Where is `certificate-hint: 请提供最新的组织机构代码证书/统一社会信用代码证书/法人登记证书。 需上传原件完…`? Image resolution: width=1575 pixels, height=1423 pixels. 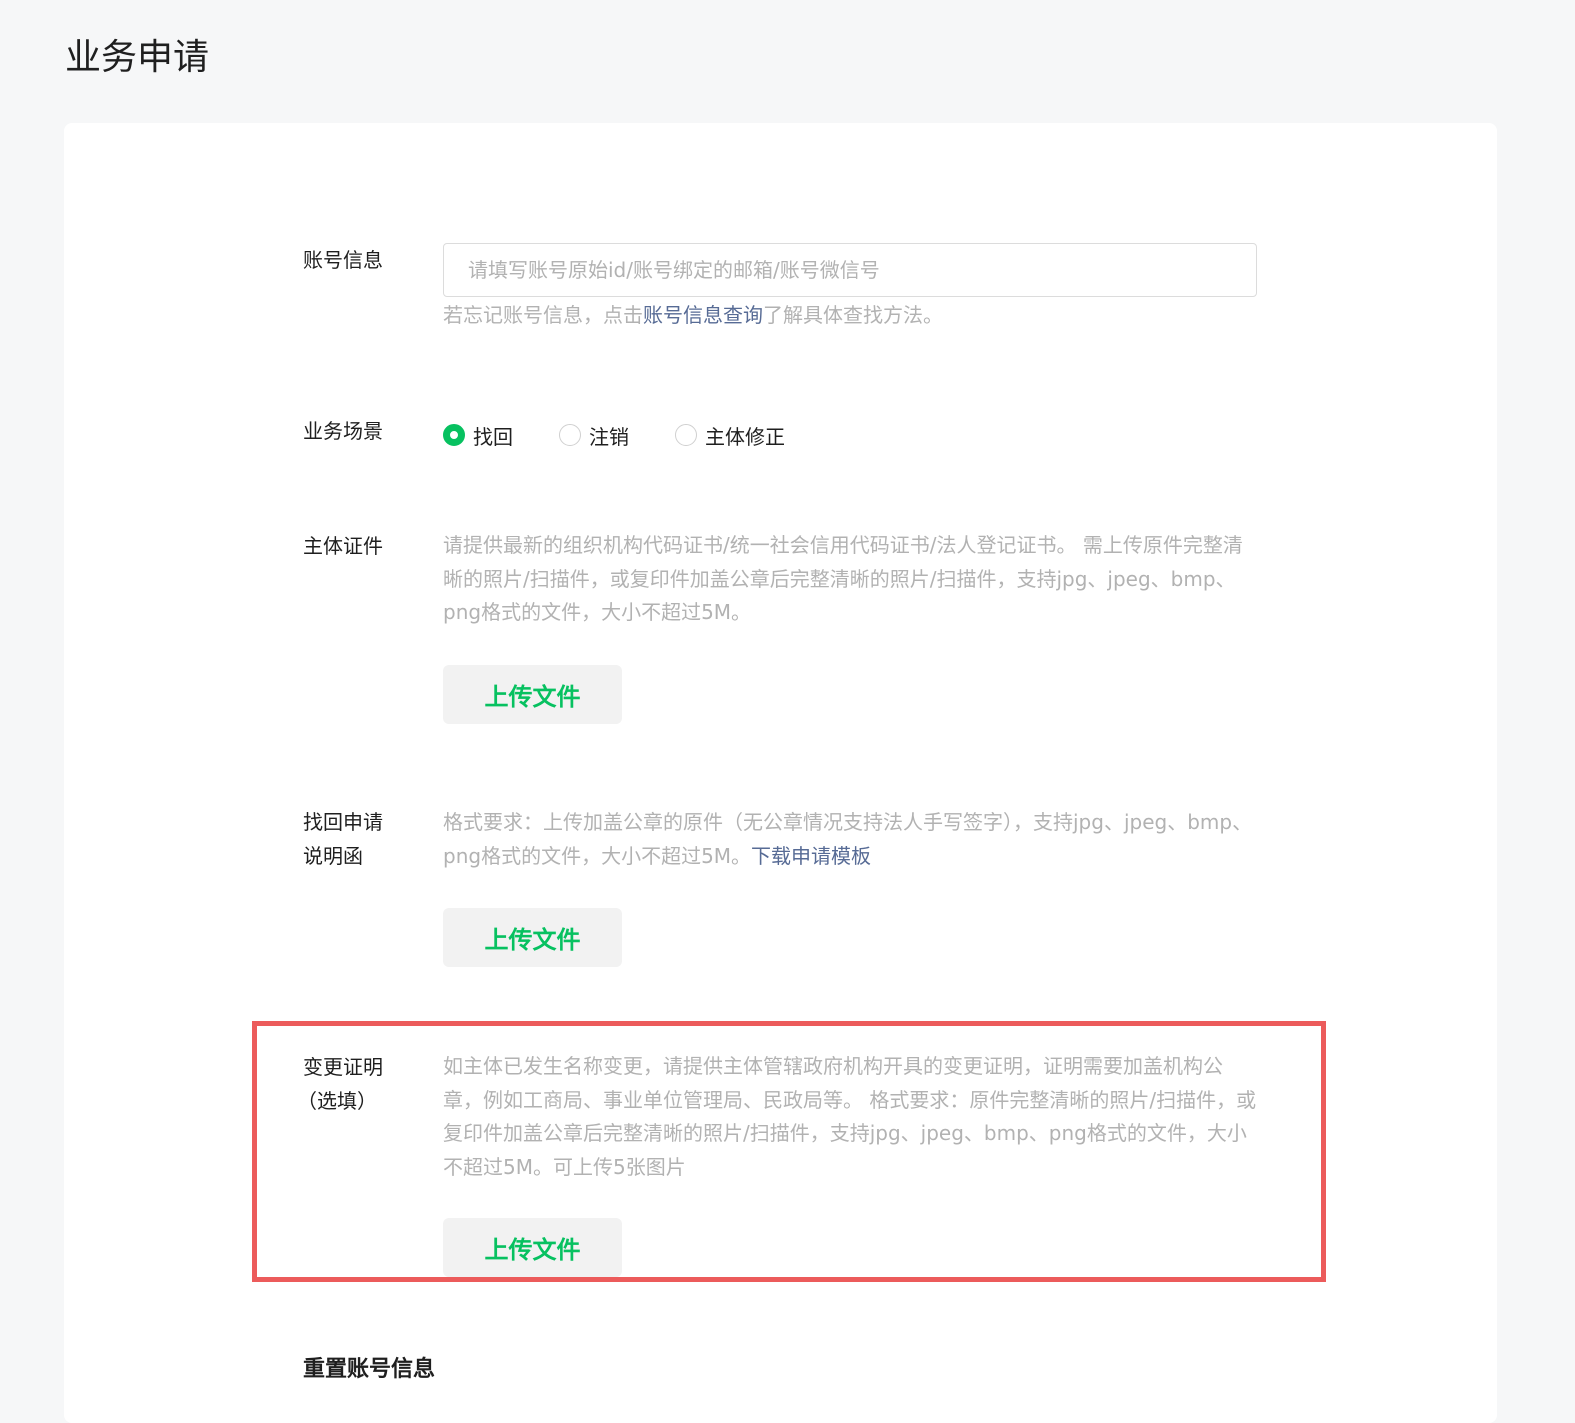 certificate-hint: 请提供最新的组织机构代码证书/统一社会信用代码证书/法人登记证书。 需上传原件完… is located at coordinates (843, 578).